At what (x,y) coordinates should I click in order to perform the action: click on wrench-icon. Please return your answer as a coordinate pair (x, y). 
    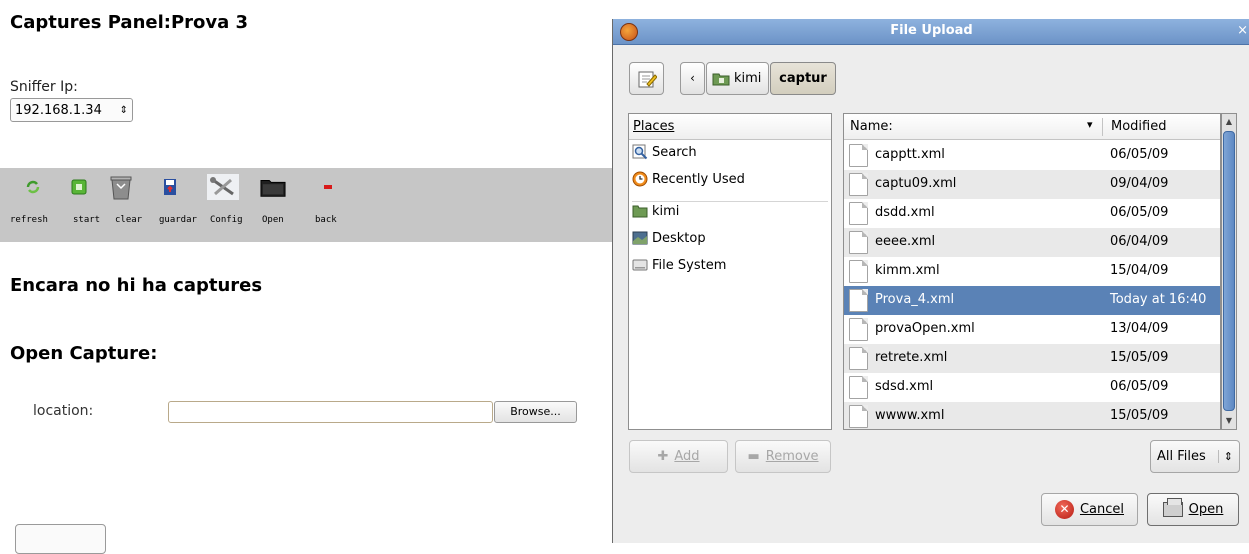
    Looking at the image, I should click on (223, 187).